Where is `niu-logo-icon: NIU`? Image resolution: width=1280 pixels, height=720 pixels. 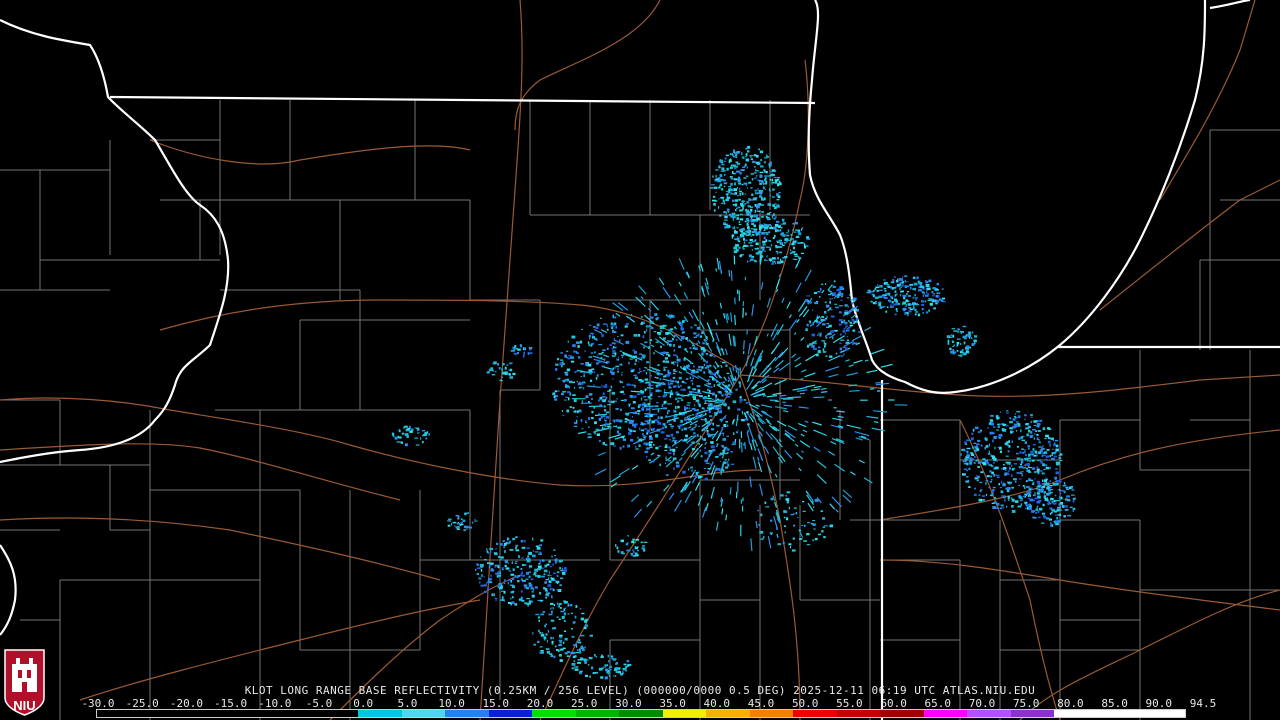 niu-logo-icon: NIU is located at coordinates (24, 681).